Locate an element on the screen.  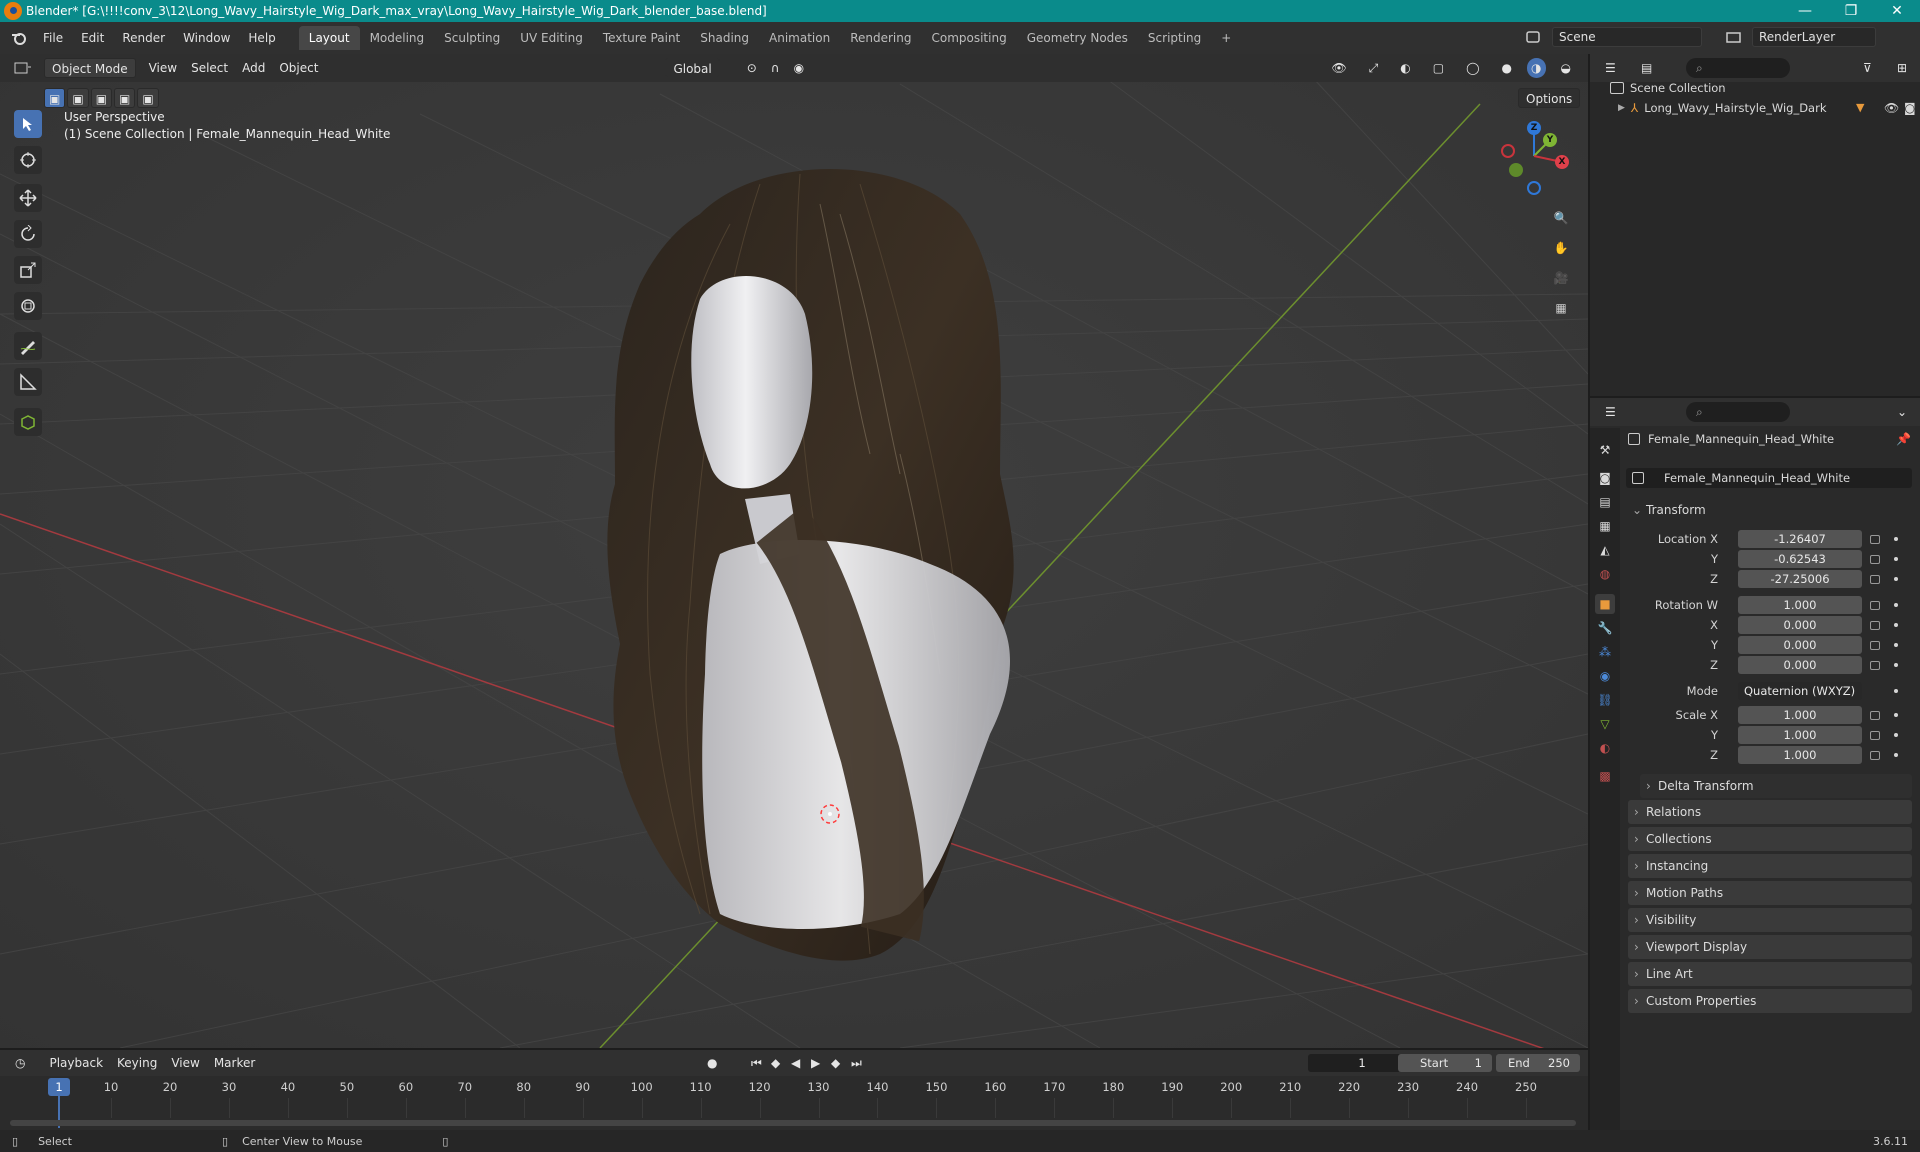
scene-selector: Scene is located at coordinates (1627, 37).